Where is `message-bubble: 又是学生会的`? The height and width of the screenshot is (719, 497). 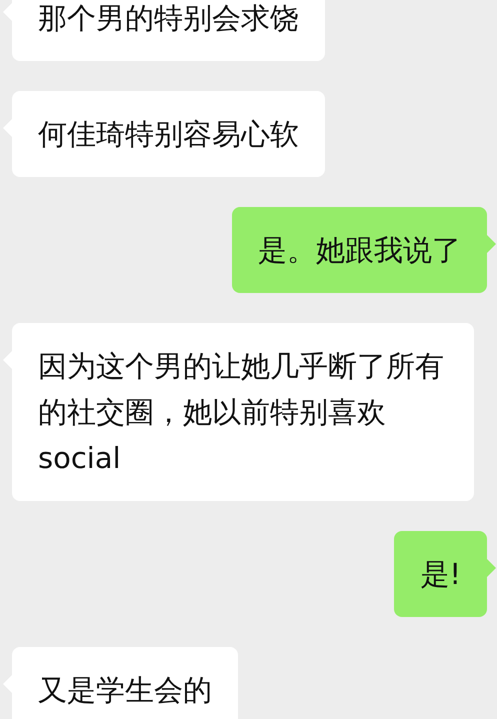
message-bubble: 又是学生会的 is located at coordinates (125, 683).